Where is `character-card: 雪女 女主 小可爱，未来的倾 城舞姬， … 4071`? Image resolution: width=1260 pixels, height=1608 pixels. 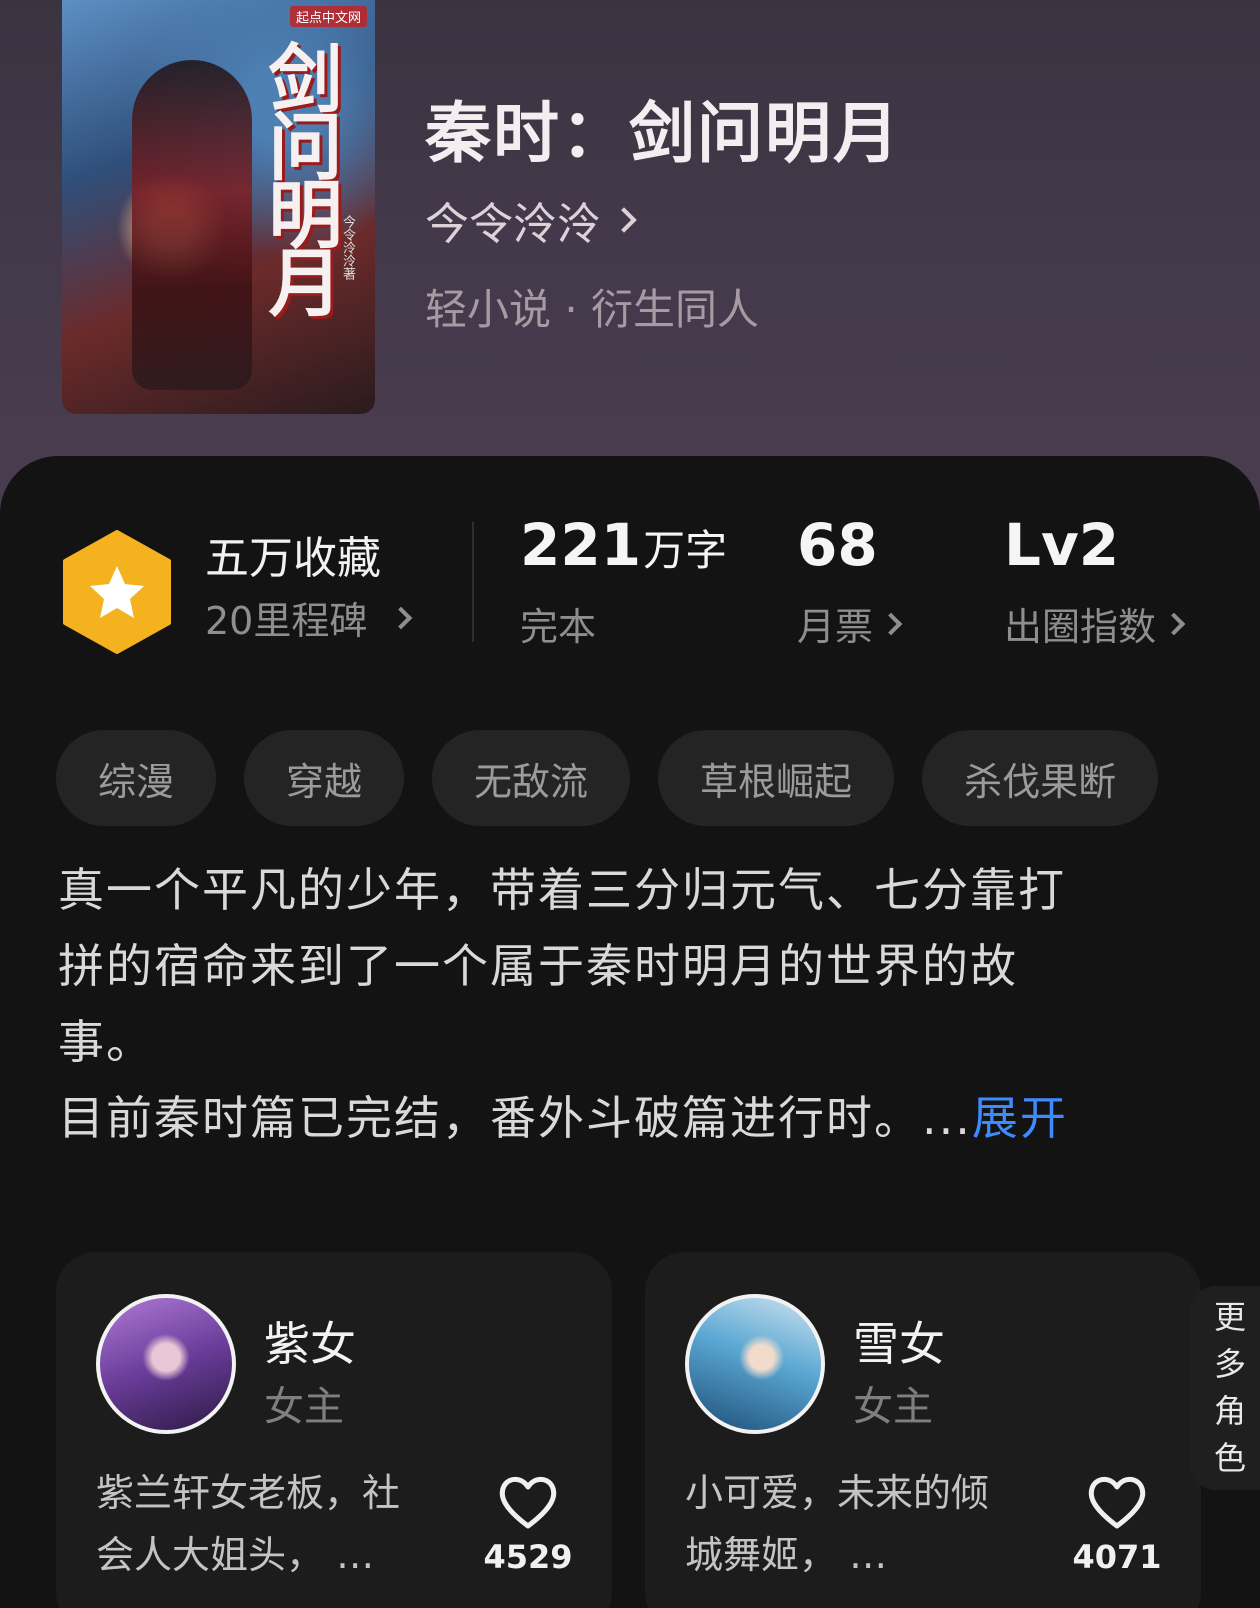
character-card: 雪女 女主 小可爱，未来的倾 城舞姬， … 4071 is located at coordinates (923, 1430).